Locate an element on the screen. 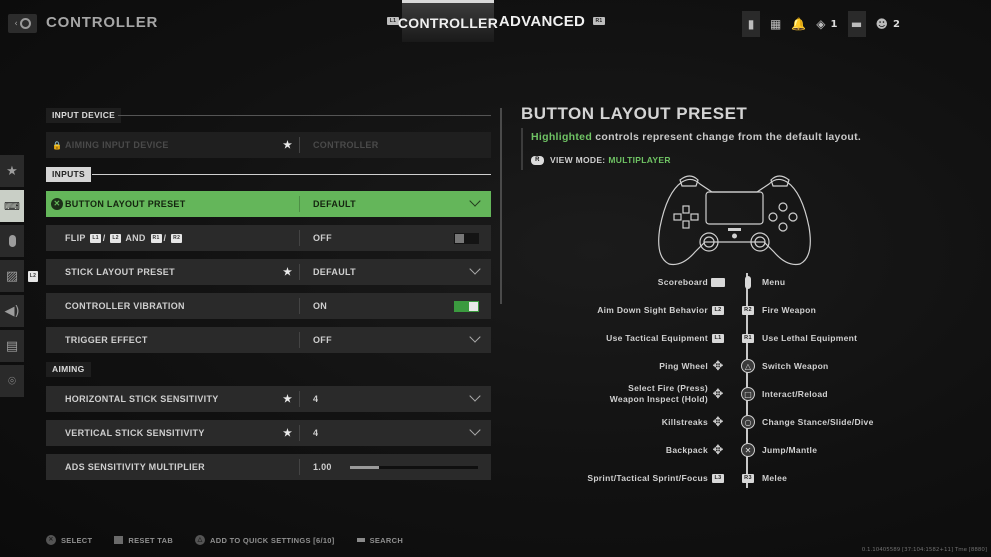 The height and width of the screenshot is (557, 991). section-aiming: AIMING is located at coordinates (68, 369).